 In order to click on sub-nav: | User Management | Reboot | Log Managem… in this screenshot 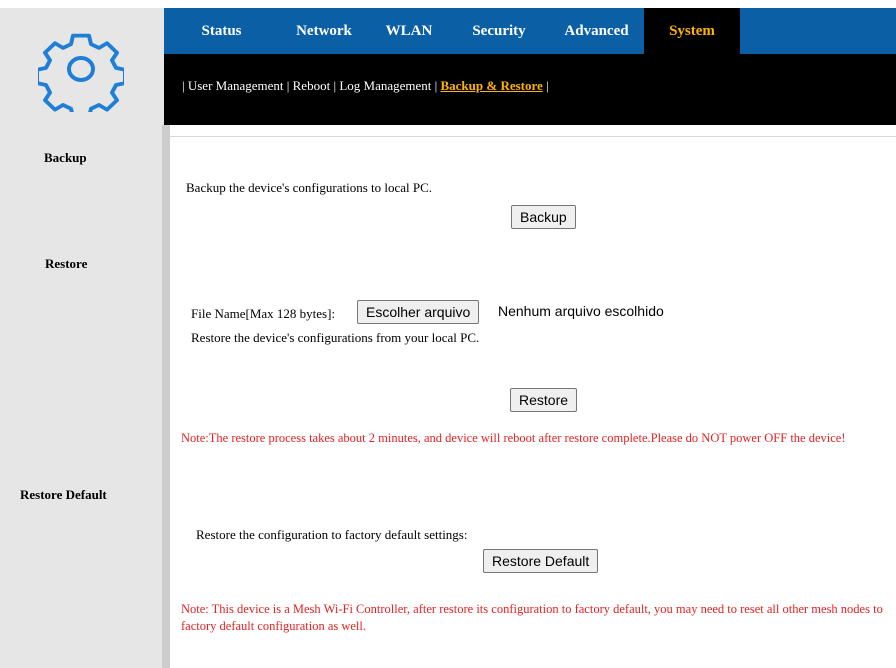, I will do `click(365, 86)`.